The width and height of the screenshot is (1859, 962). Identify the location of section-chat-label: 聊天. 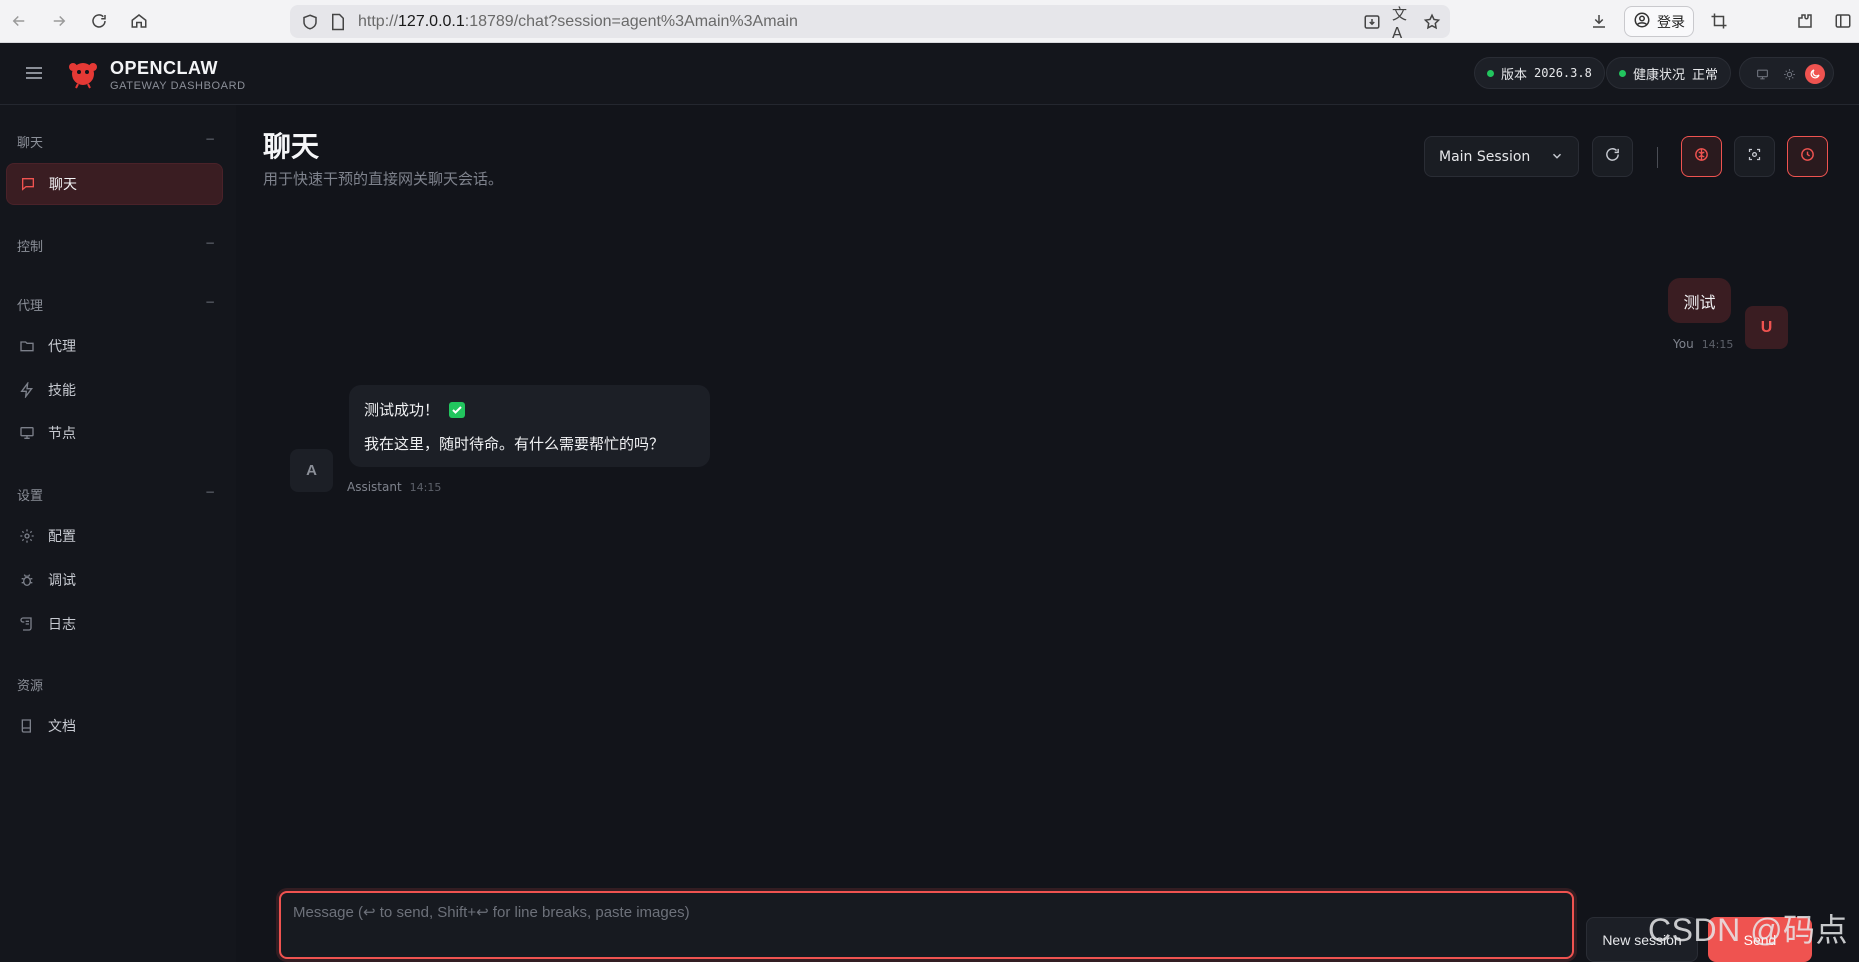
(30, 143).